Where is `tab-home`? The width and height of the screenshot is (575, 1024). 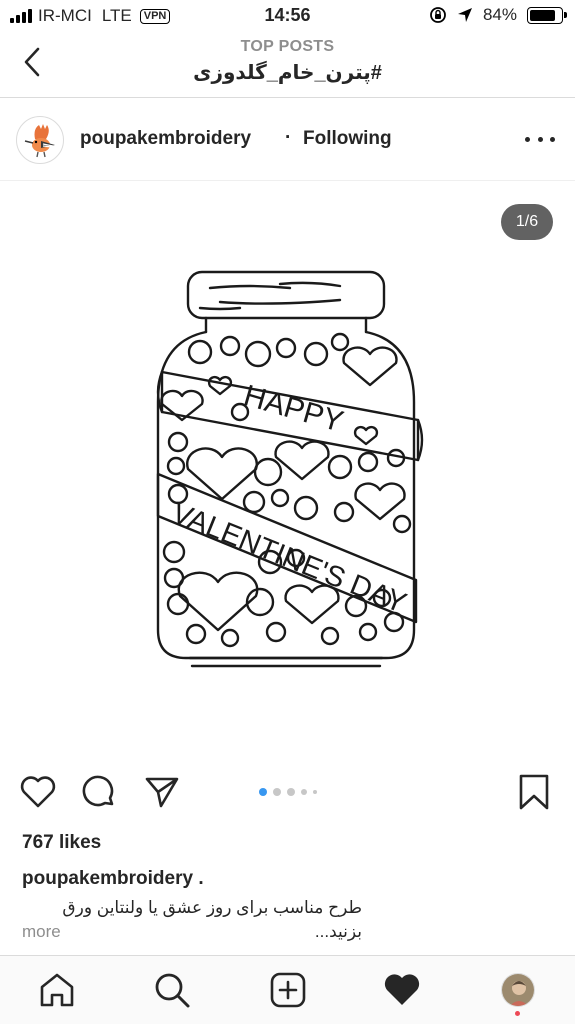
tab-home is located at coordinates (57, 990).